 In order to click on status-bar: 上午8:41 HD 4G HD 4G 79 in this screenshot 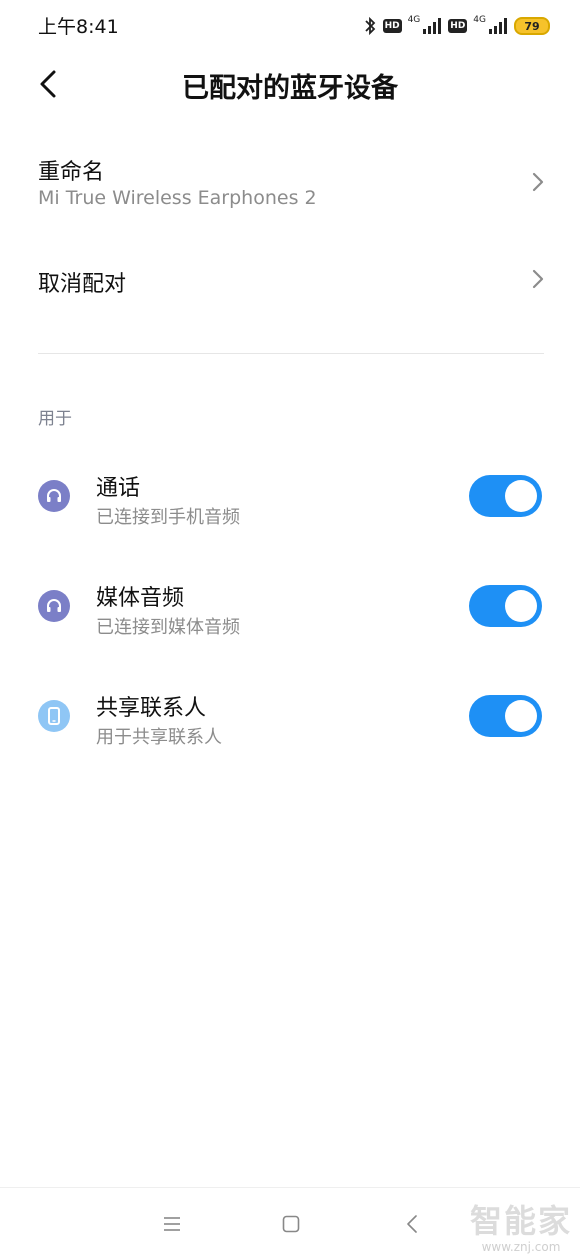, I will do `click(290, 26)`.